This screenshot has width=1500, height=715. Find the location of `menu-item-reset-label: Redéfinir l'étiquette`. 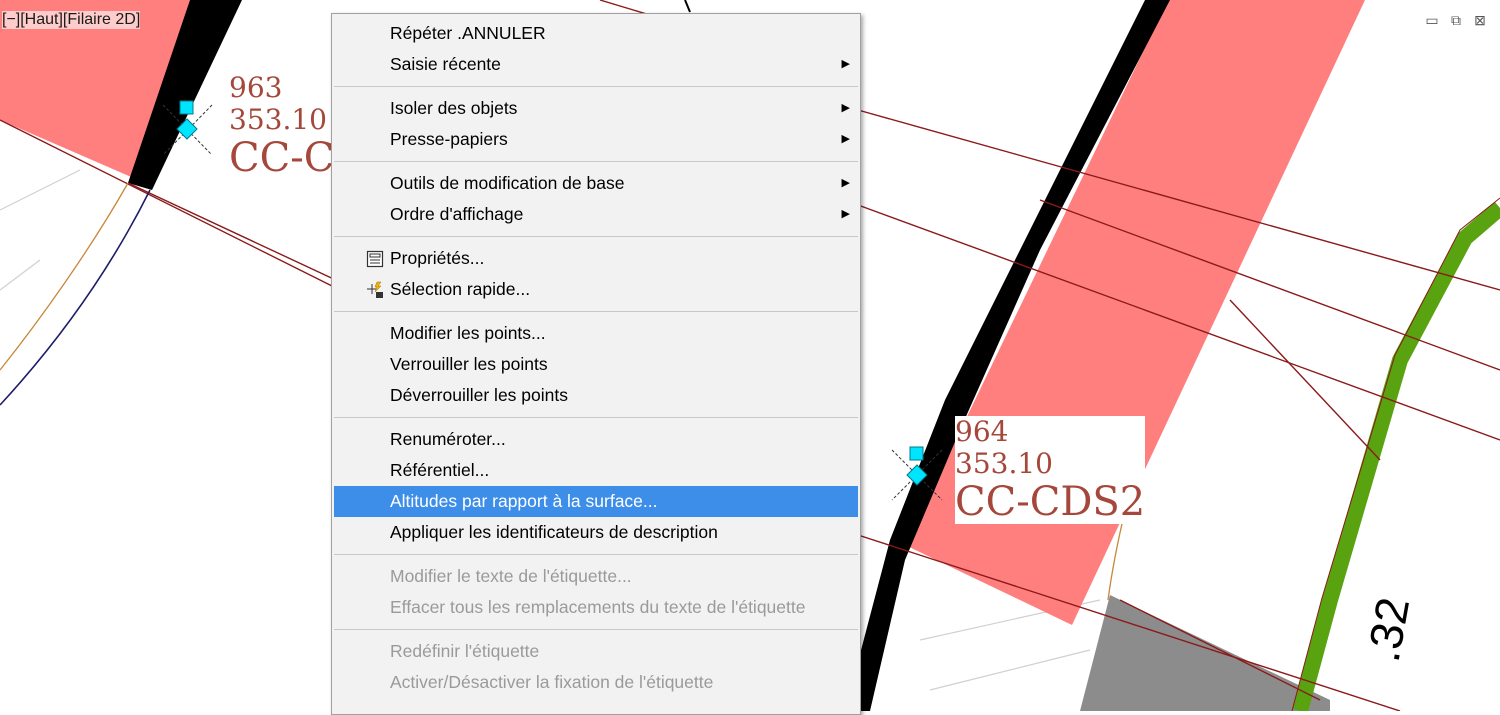

menu-item-reset-label: Redéfinir l'étiquette is located at coordinates (596, 651).